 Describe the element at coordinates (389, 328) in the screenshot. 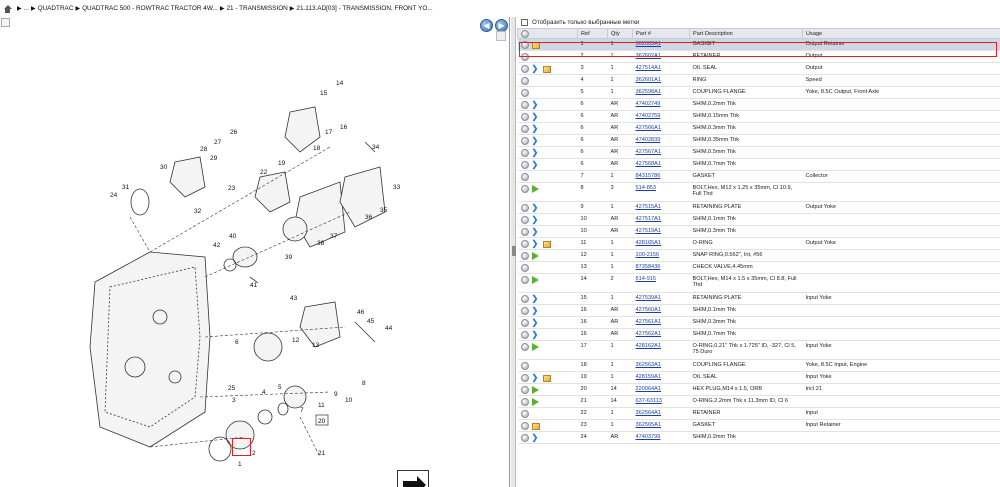

I see `callout-label: 44` at that location.